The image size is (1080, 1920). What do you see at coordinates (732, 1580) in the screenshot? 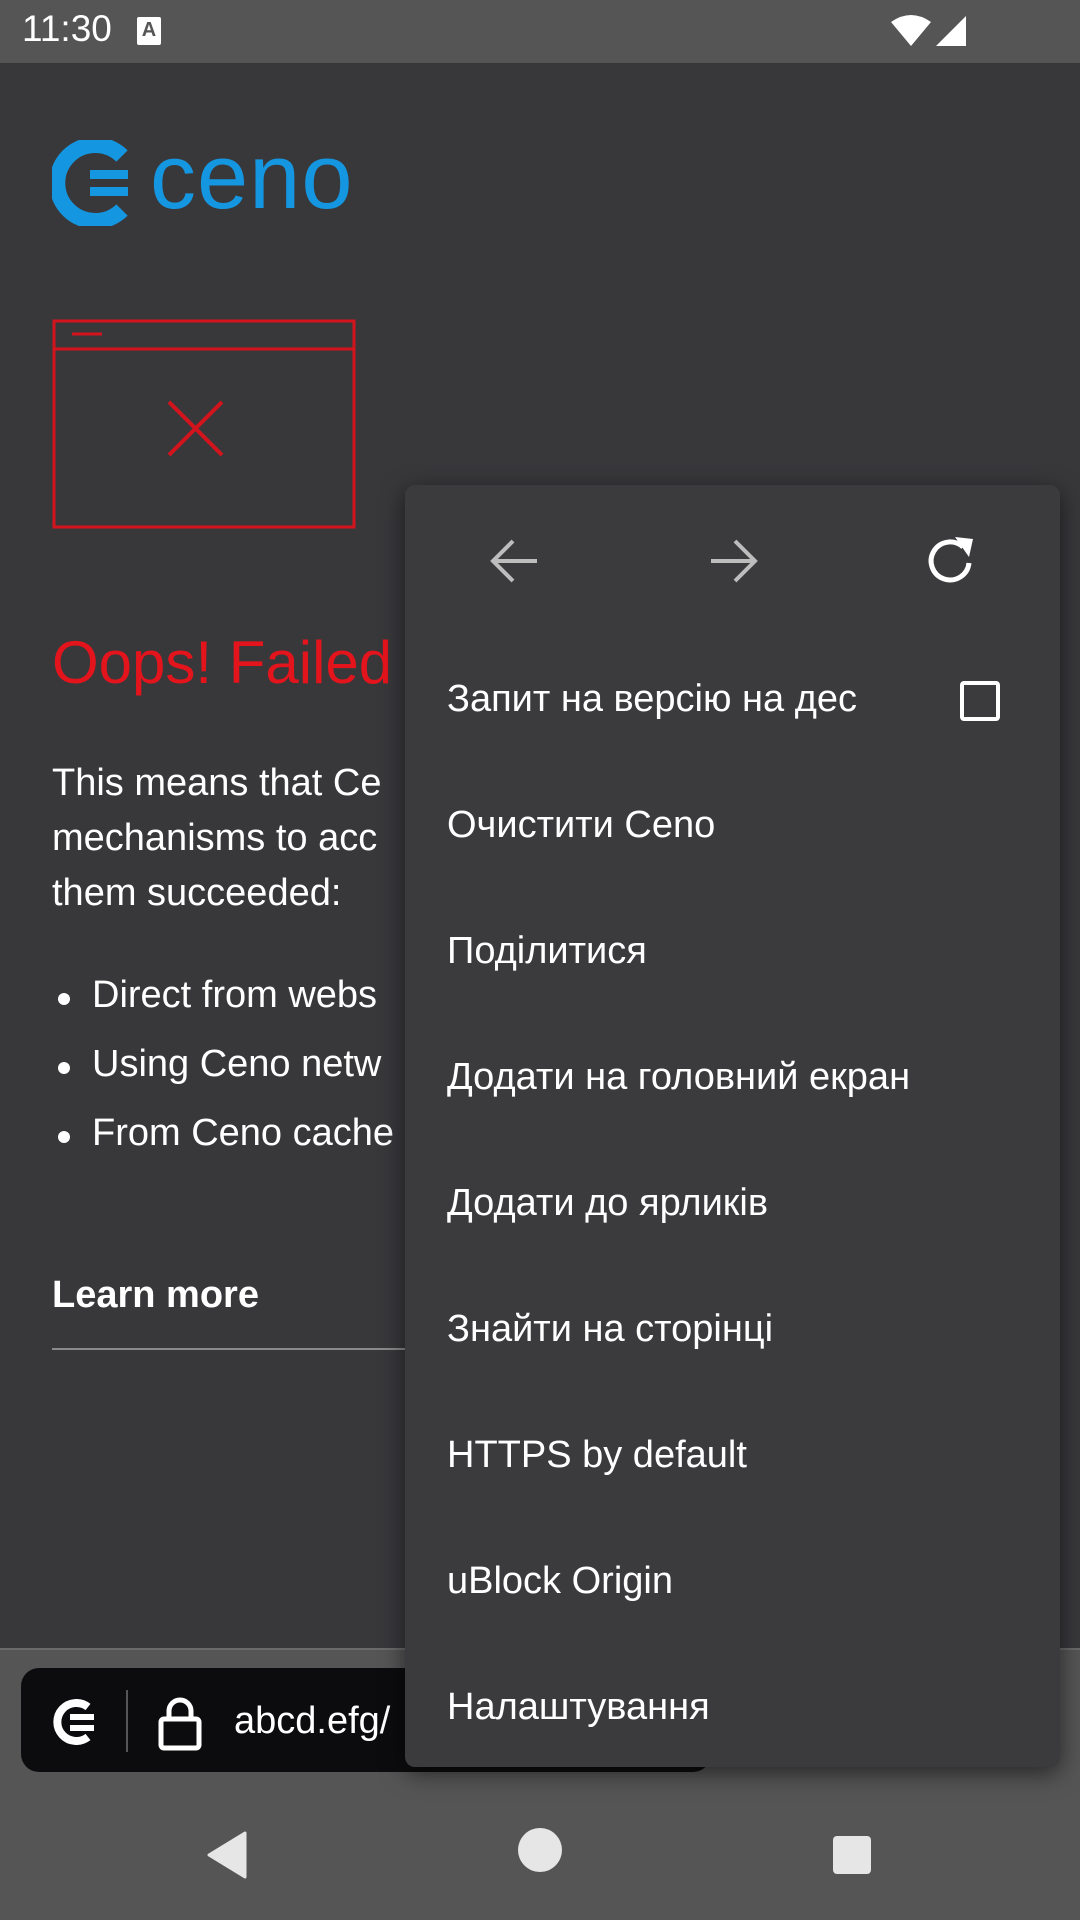
I see `menu-item-ublock-origin: uBlock Origin` at bounding box center [732, 1580].